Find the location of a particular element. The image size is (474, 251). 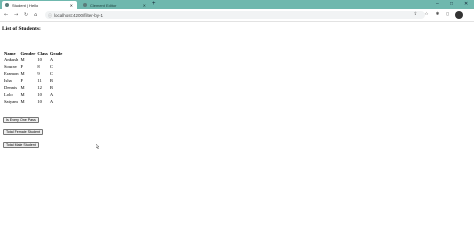

column-header: Grade is located at coordinates (56, 53).